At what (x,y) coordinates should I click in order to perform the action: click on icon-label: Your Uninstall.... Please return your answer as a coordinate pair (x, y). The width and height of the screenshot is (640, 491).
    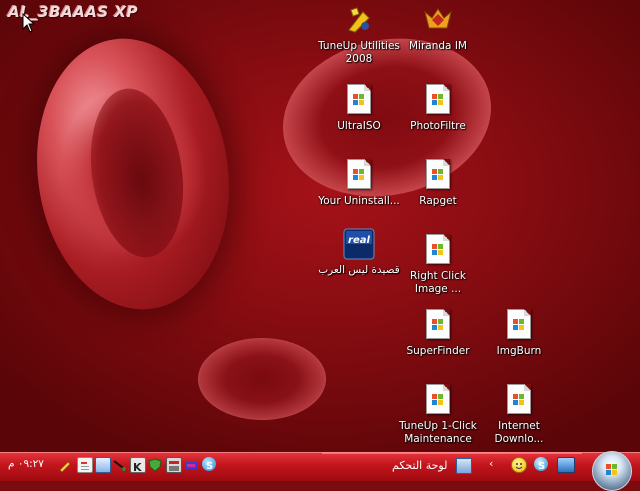
    Looking at the image, I should click on (359, 201).